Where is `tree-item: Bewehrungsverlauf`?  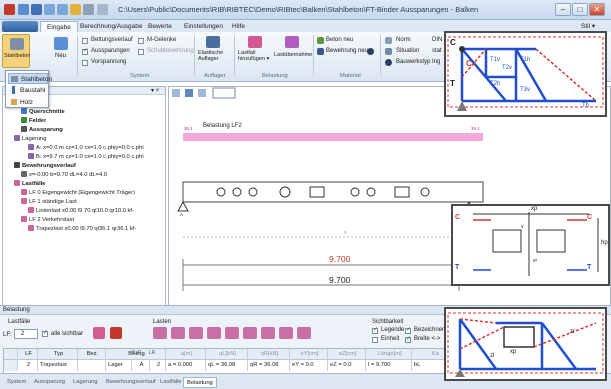 tree-item: Bewehrungsverlauf is located at coordinates (45, 166).